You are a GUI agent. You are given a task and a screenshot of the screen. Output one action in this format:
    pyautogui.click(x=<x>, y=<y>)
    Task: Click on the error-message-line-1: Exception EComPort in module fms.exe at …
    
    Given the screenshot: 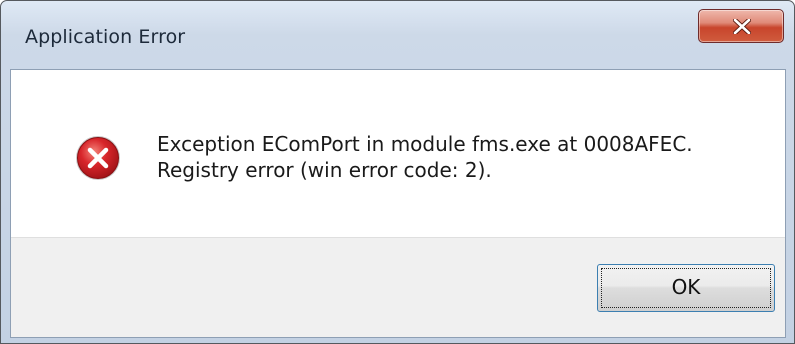 What is the action you would take?
    pyautogui.click(x=425, y=144)
    